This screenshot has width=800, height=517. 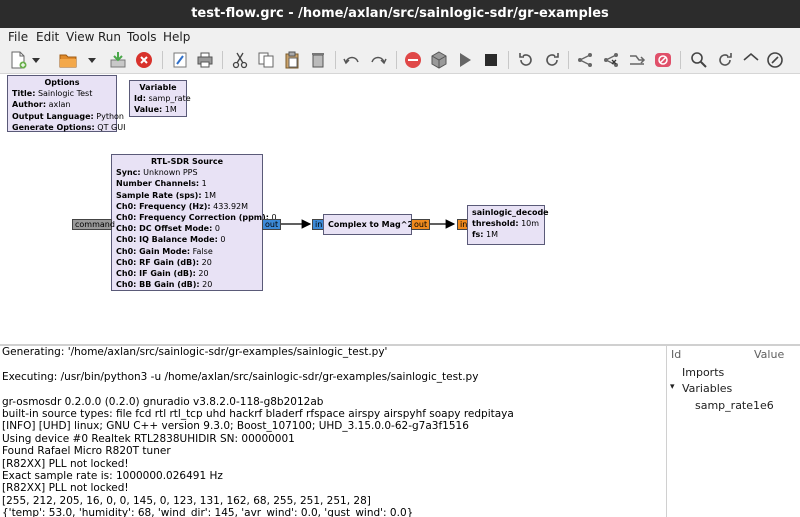 What do you see at coordinates (205, 60) in the screenshot?
I see `print-icon` at bounding box center [205, 60].